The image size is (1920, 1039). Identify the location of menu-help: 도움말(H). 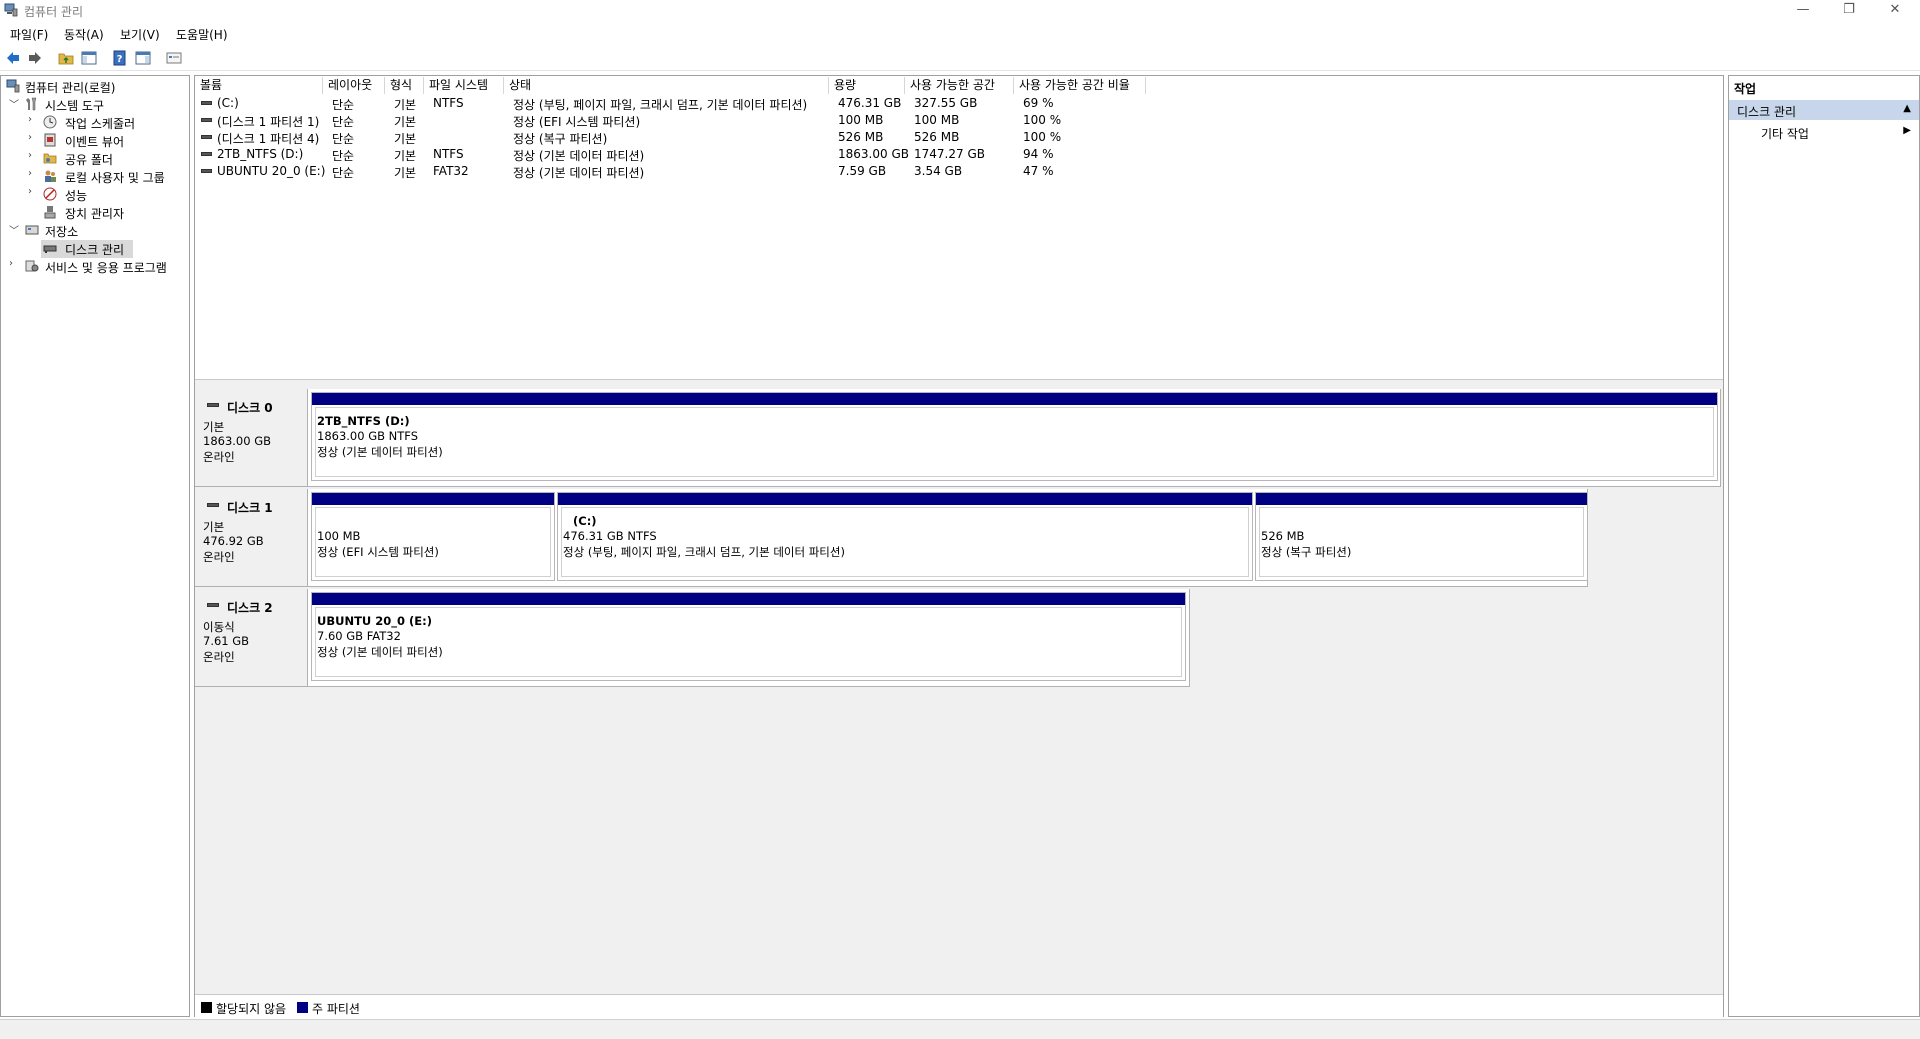
(202, 34).